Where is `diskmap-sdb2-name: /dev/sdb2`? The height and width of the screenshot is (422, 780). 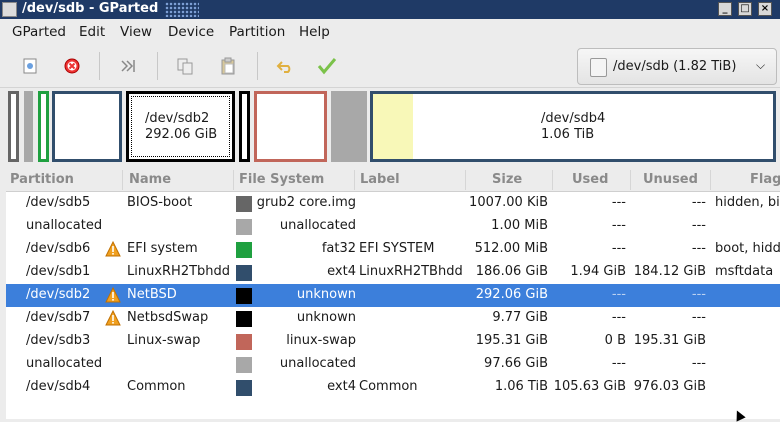 diskmap-sdb2-name: /dev/sdb2 is located at coordinates (177, 118).